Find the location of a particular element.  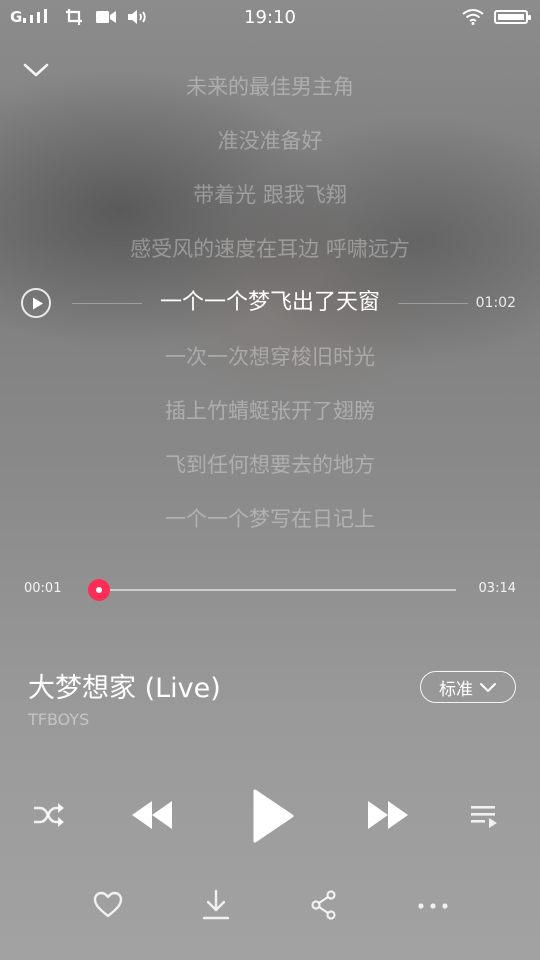

favorite-button is located at coordinates (108, 907).